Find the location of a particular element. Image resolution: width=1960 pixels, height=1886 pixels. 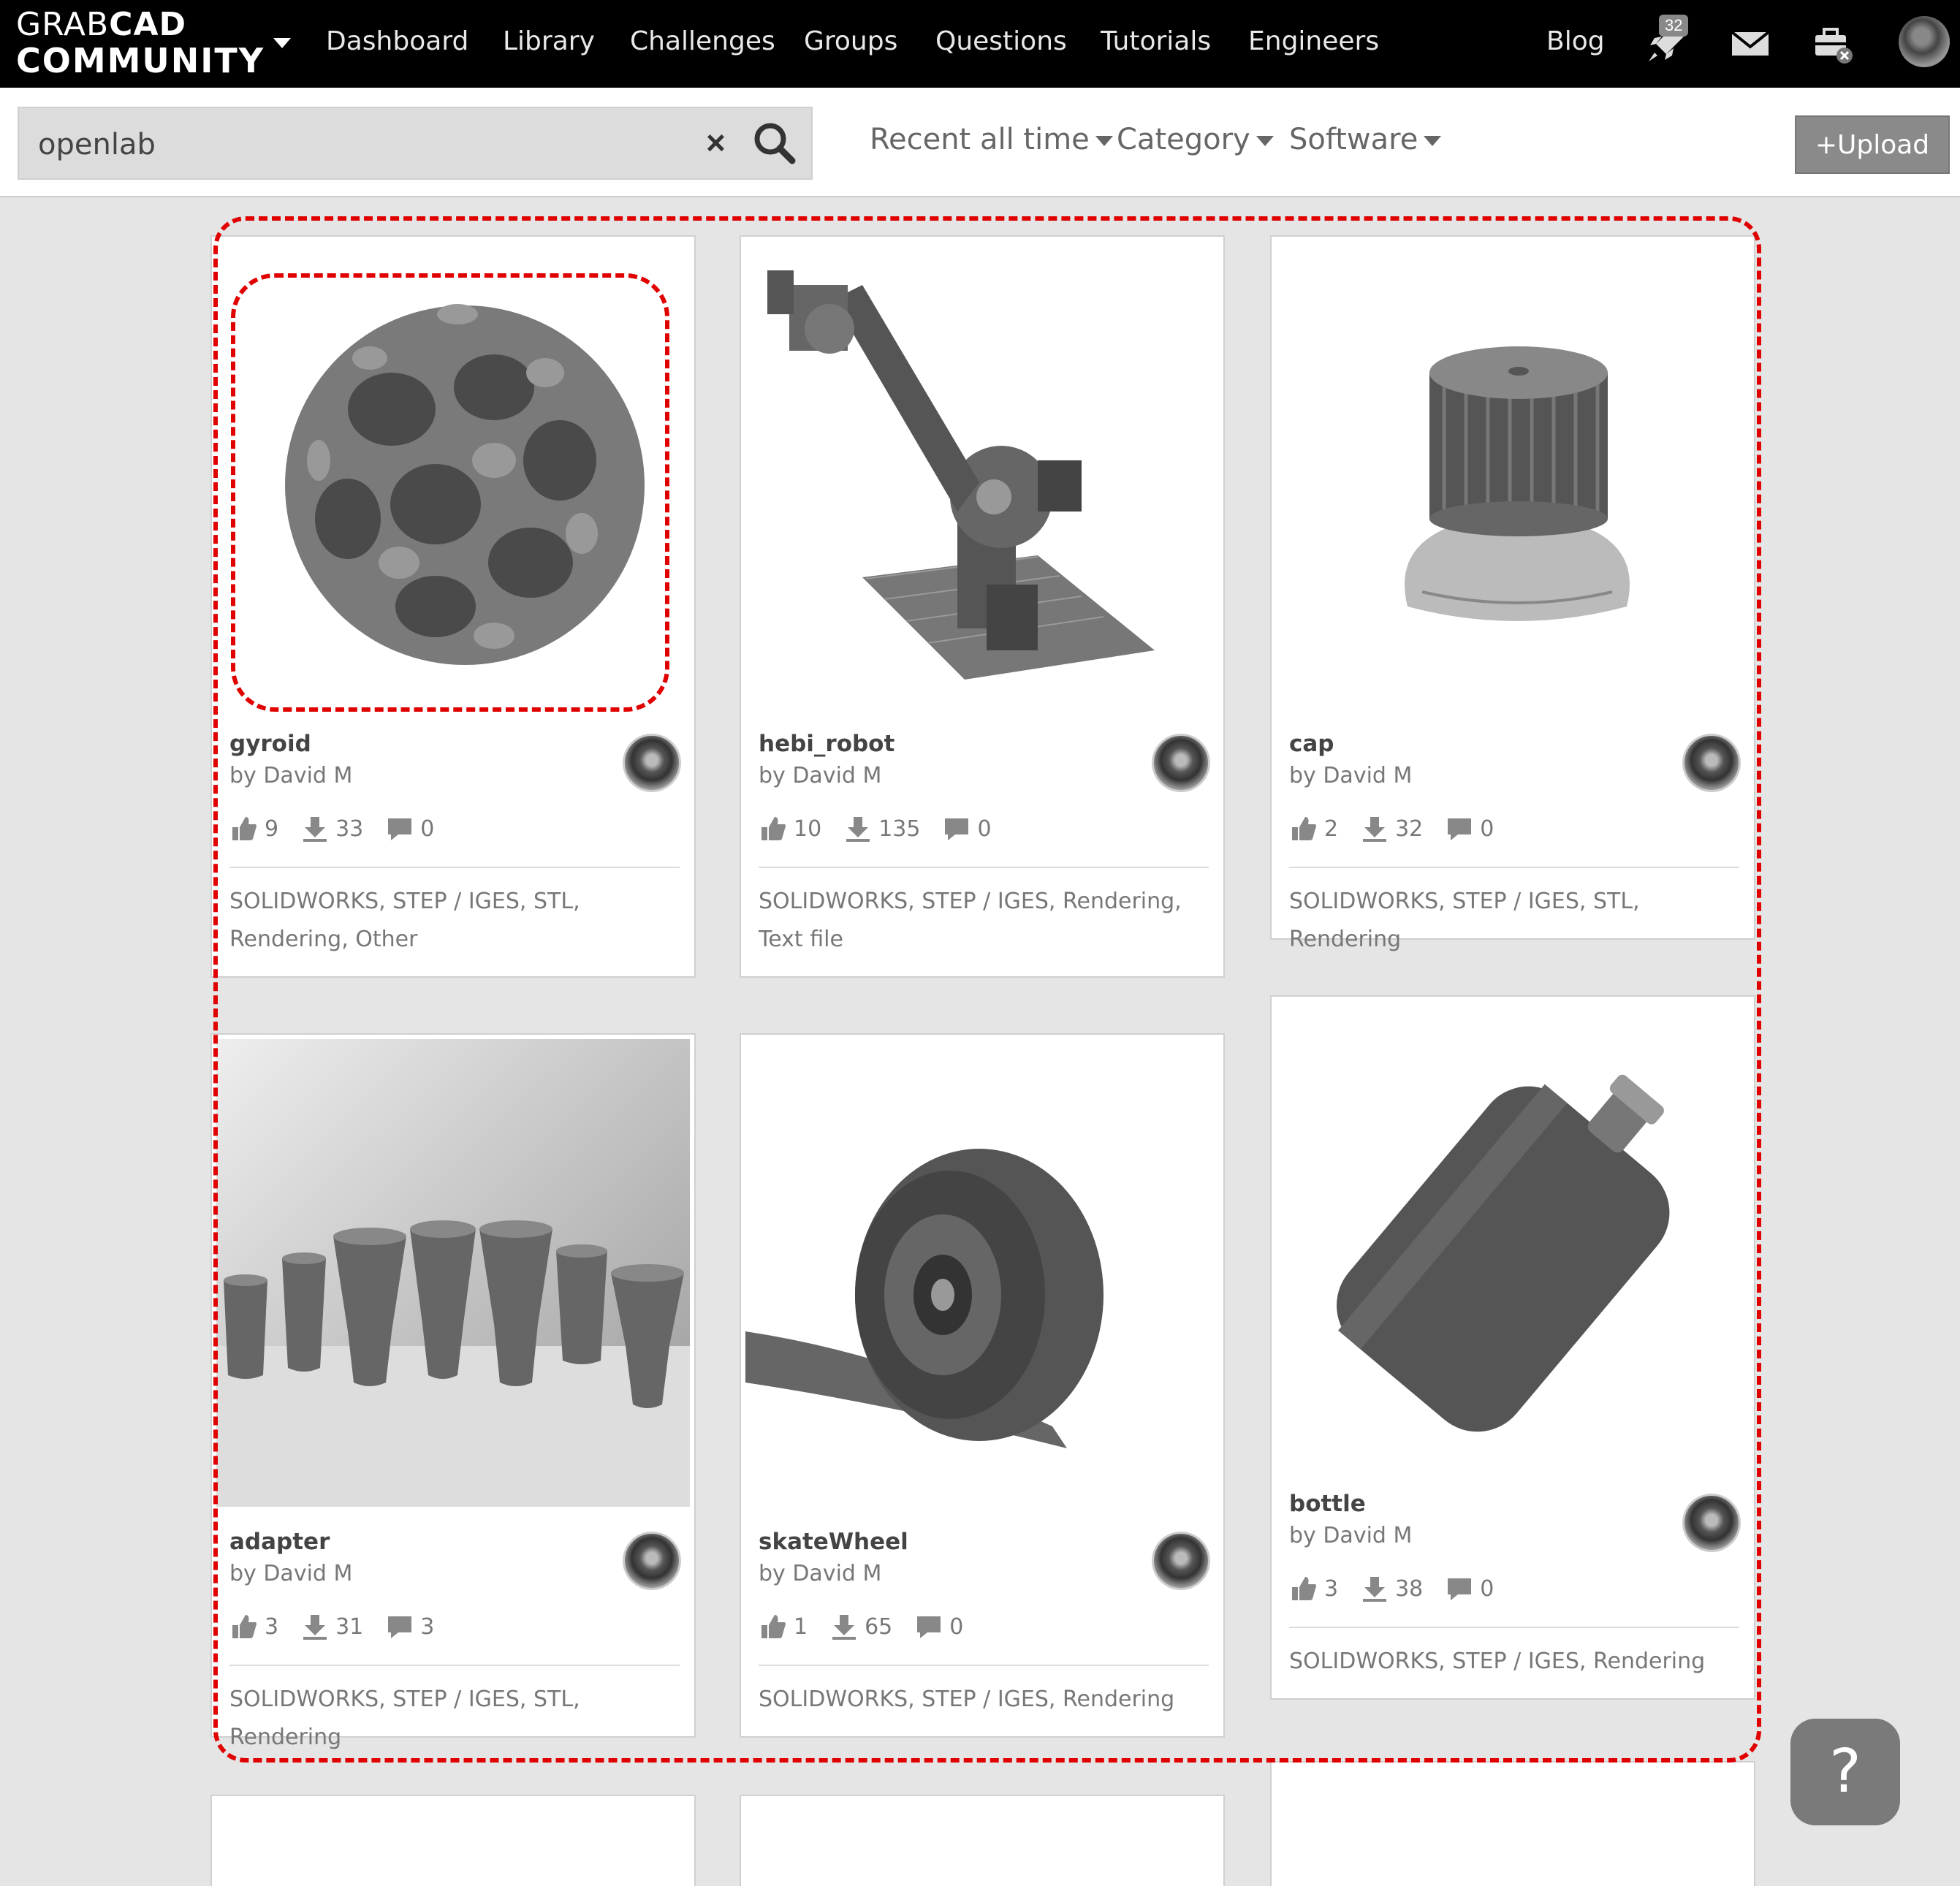

search-box: × is located at coordinates (415, 143).